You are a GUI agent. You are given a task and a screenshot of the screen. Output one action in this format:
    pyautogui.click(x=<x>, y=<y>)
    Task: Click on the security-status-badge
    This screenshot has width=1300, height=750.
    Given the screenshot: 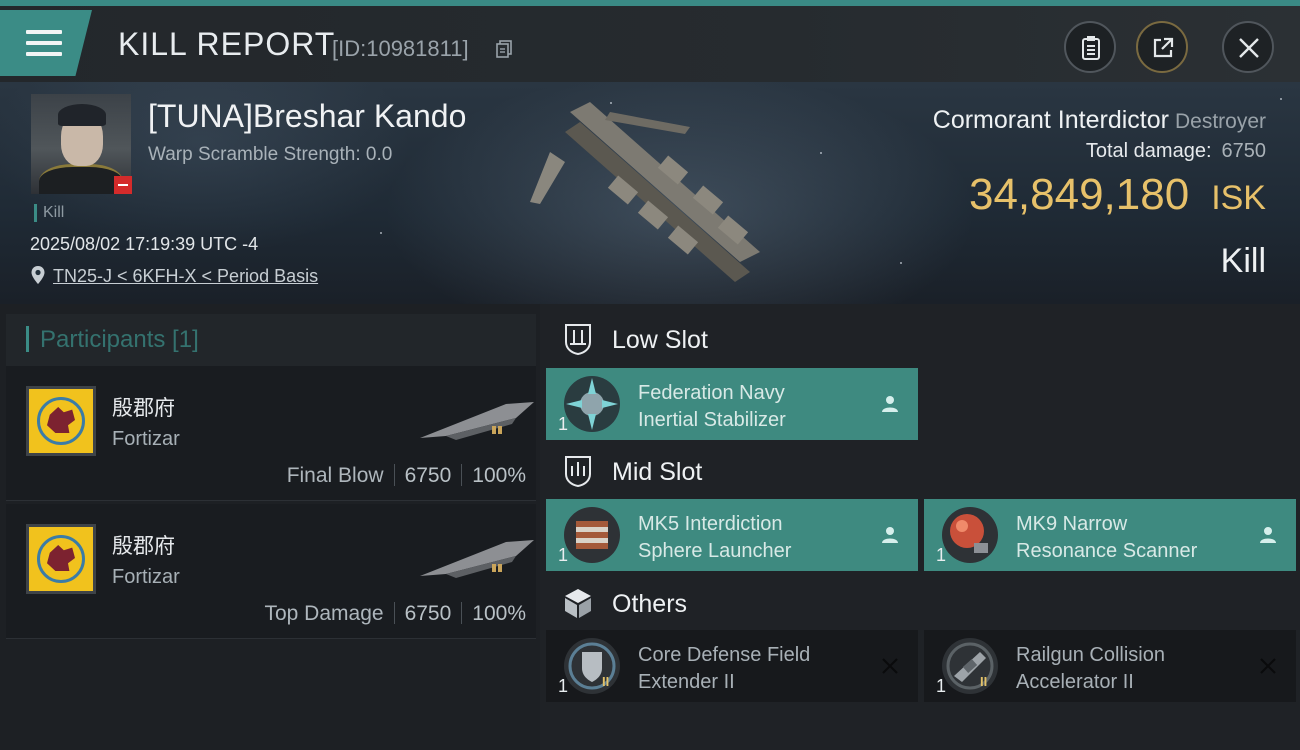 What is the action you would take?
    pyautogui.click(x=123, y=185)
    